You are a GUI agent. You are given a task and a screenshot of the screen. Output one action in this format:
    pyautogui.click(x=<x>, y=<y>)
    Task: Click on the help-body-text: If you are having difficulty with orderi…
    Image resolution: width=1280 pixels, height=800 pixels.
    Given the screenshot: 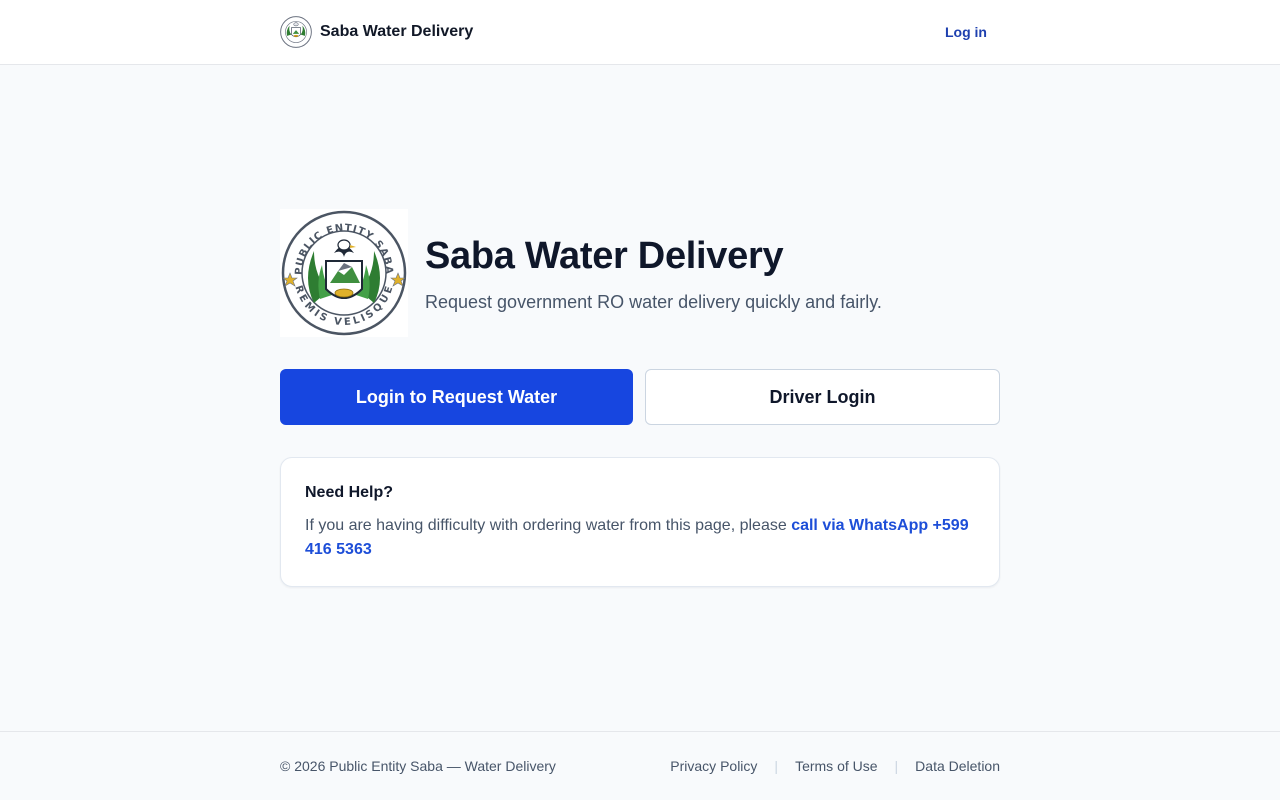 What is the action you would take?
    pyautogui.click(x=548, y=525)
    